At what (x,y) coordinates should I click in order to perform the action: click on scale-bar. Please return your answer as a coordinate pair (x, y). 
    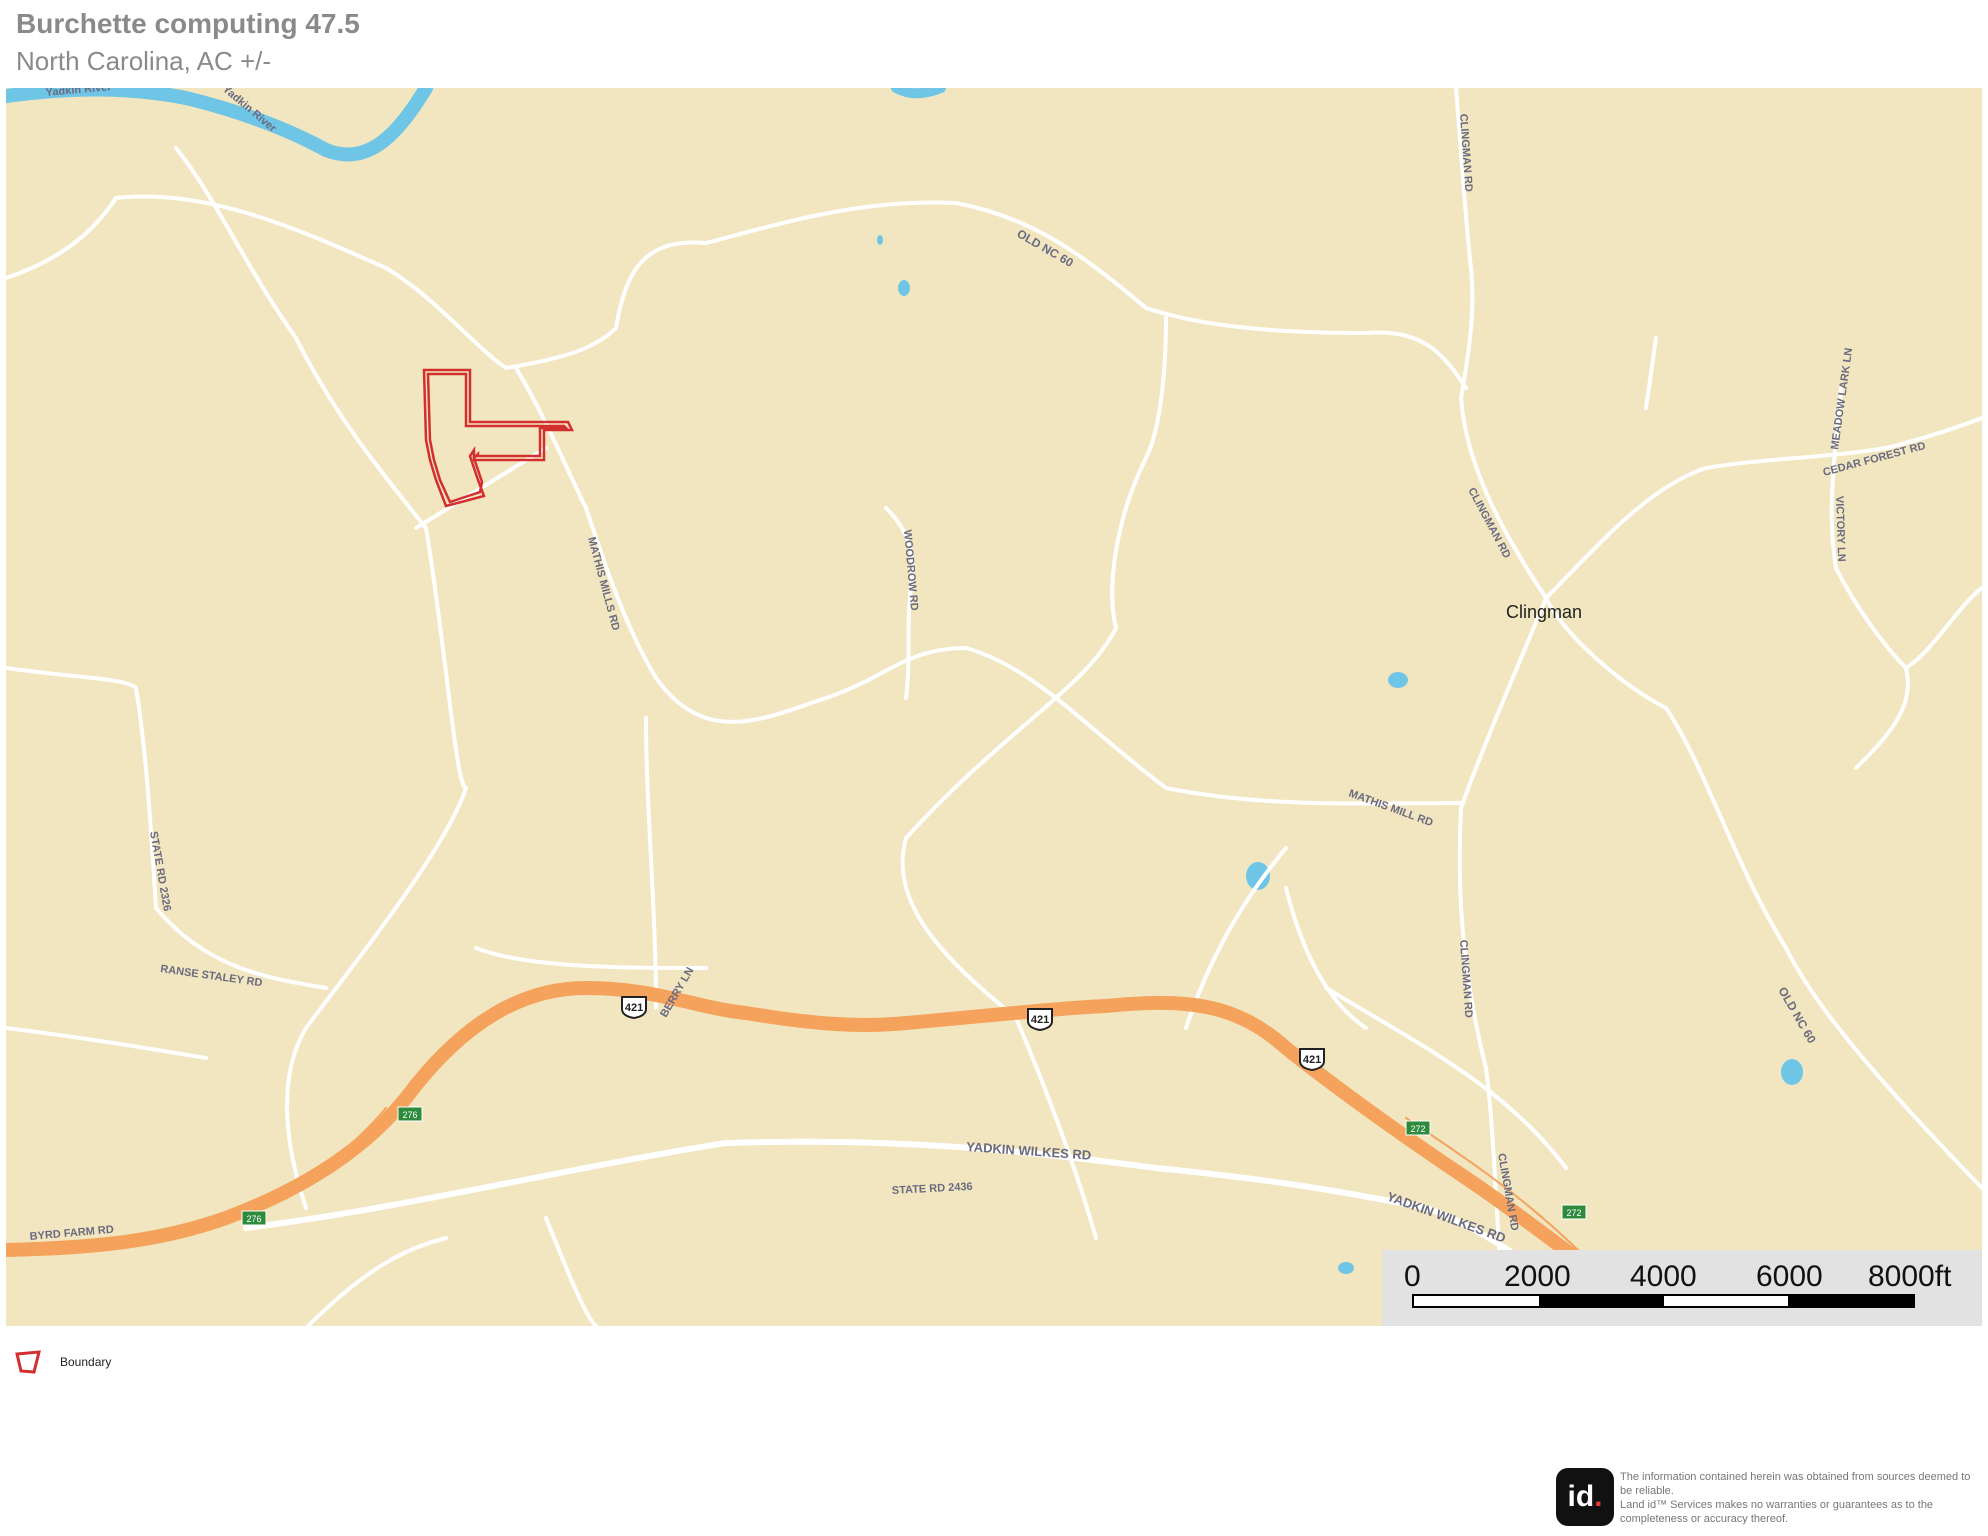
    Looking at the image, I should click on (1663, 1301).